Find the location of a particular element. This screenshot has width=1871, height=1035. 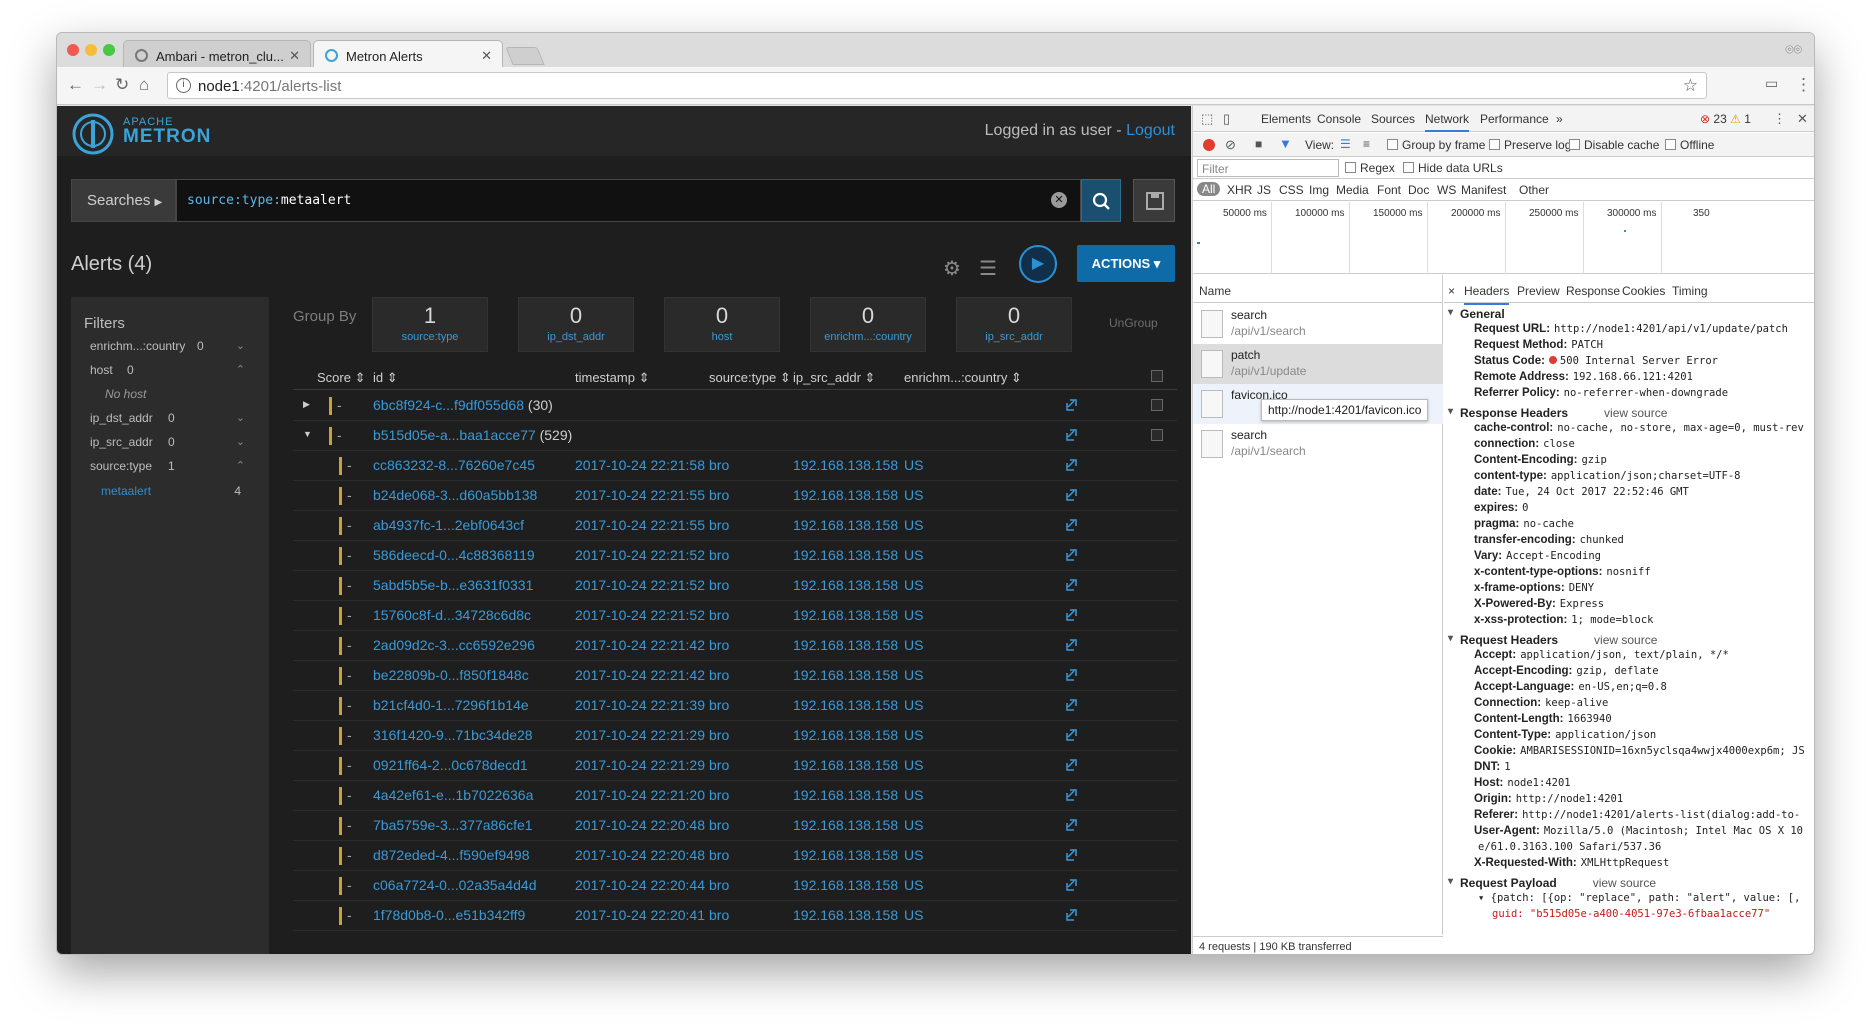

expand-toggle-icon: ▶ is located at coordinates (306, 404).